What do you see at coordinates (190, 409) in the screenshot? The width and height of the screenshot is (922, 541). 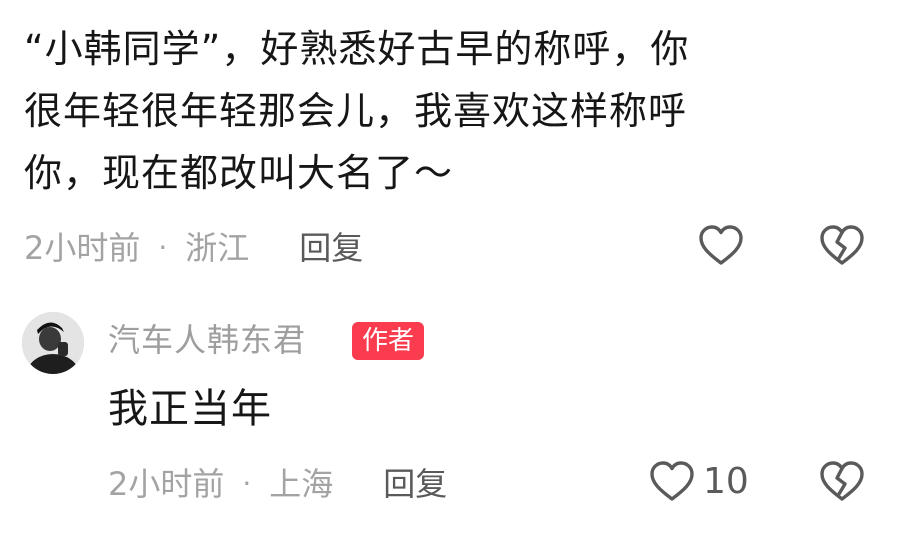 I see `reply-text: 我正当年` at bounding box center [190, 409].